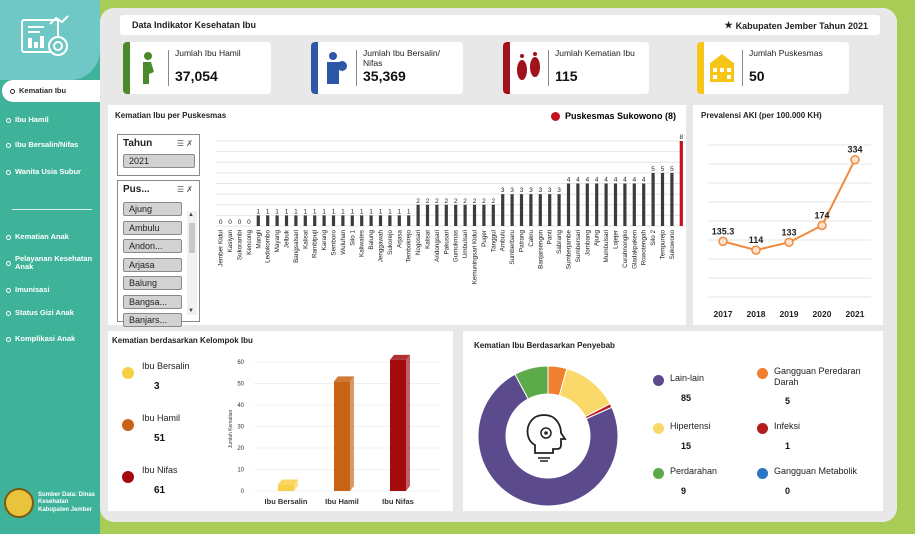 This screenshot has width=915, height=534. Describe the element at coordinates (788, 401) in the screenshot. I see `cause-legend-value: 5` at that location.